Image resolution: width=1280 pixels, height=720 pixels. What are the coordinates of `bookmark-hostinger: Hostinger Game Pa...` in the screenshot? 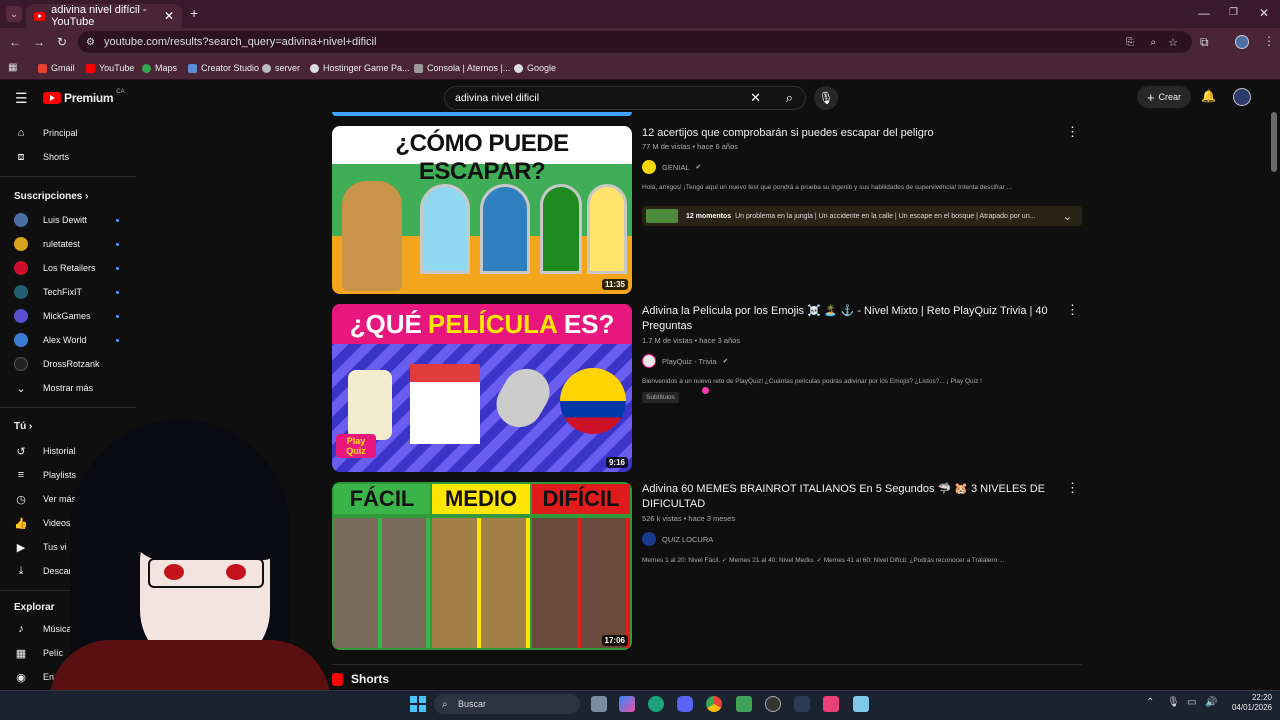 It's located at (360, 68).